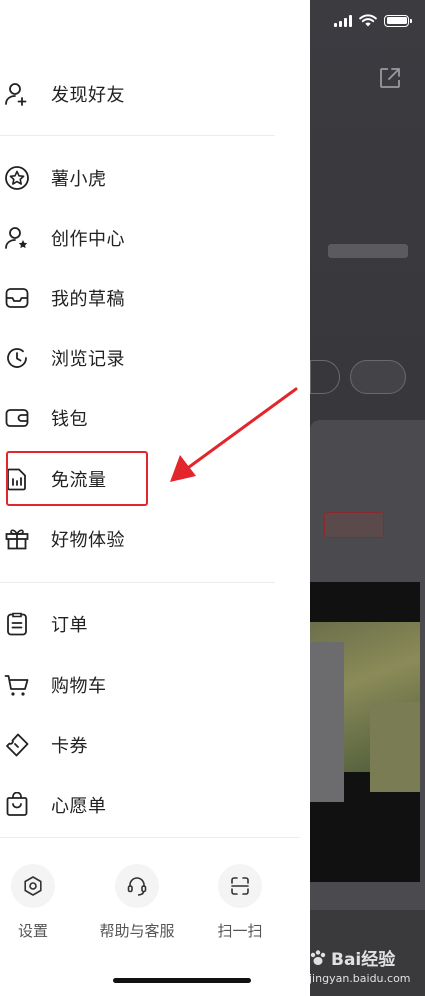 This screenshot has height=996, width=425. What do you see at coordinates (150, 745) in the screenshot?
I see `menu-item-coupons: 卡券` at bounding box center [150, 745].